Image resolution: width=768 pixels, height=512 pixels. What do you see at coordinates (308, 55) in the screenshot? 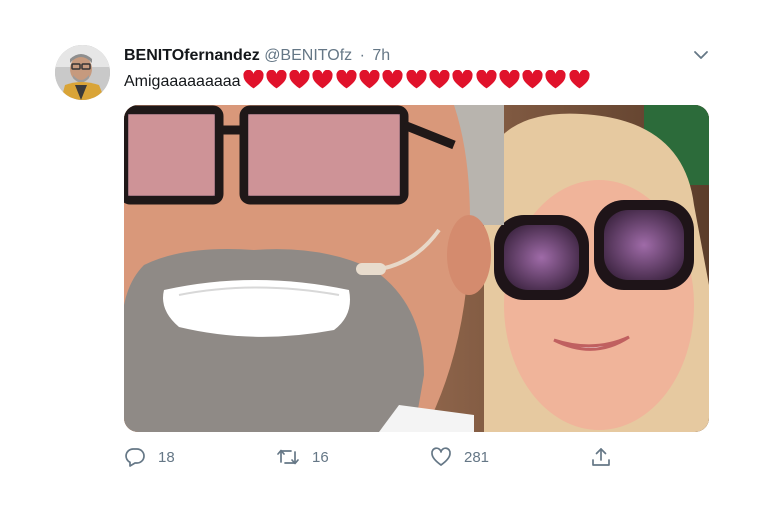
I see `user-handle: @BENITOfz` at bounding box center [308, 55].